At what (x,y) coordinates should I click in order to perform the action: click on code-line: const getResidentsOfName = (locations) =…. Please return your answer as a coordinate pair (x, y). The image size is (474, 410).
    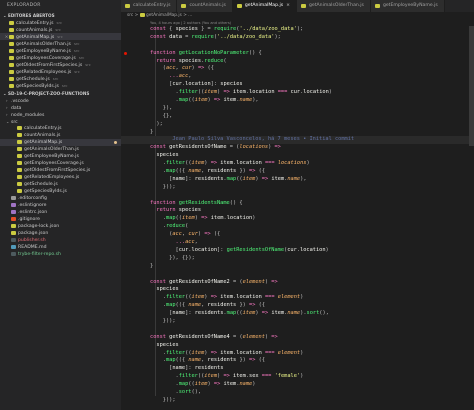
    Looking at the image, I should click on (297, 148).